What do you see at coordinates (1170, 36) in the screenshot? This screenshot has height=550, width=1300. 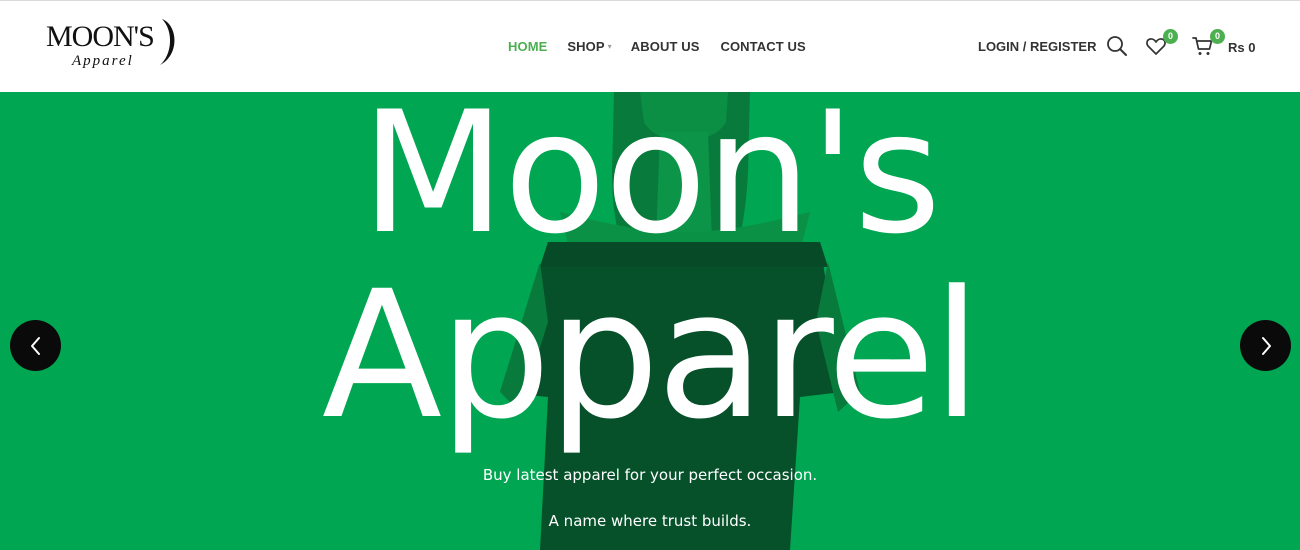 I see `wishlist-count-badge: 0` at bounding box center [1170, 36].